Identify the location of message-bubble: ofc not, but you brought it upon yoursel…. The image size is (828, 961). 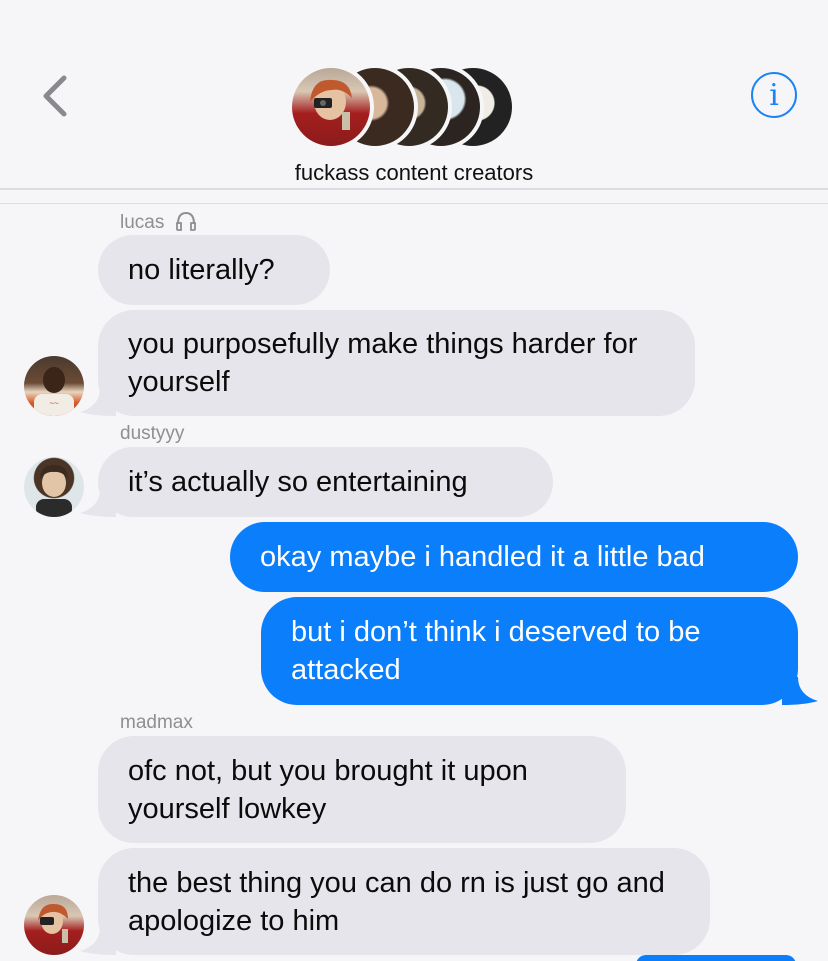
(362, 789).